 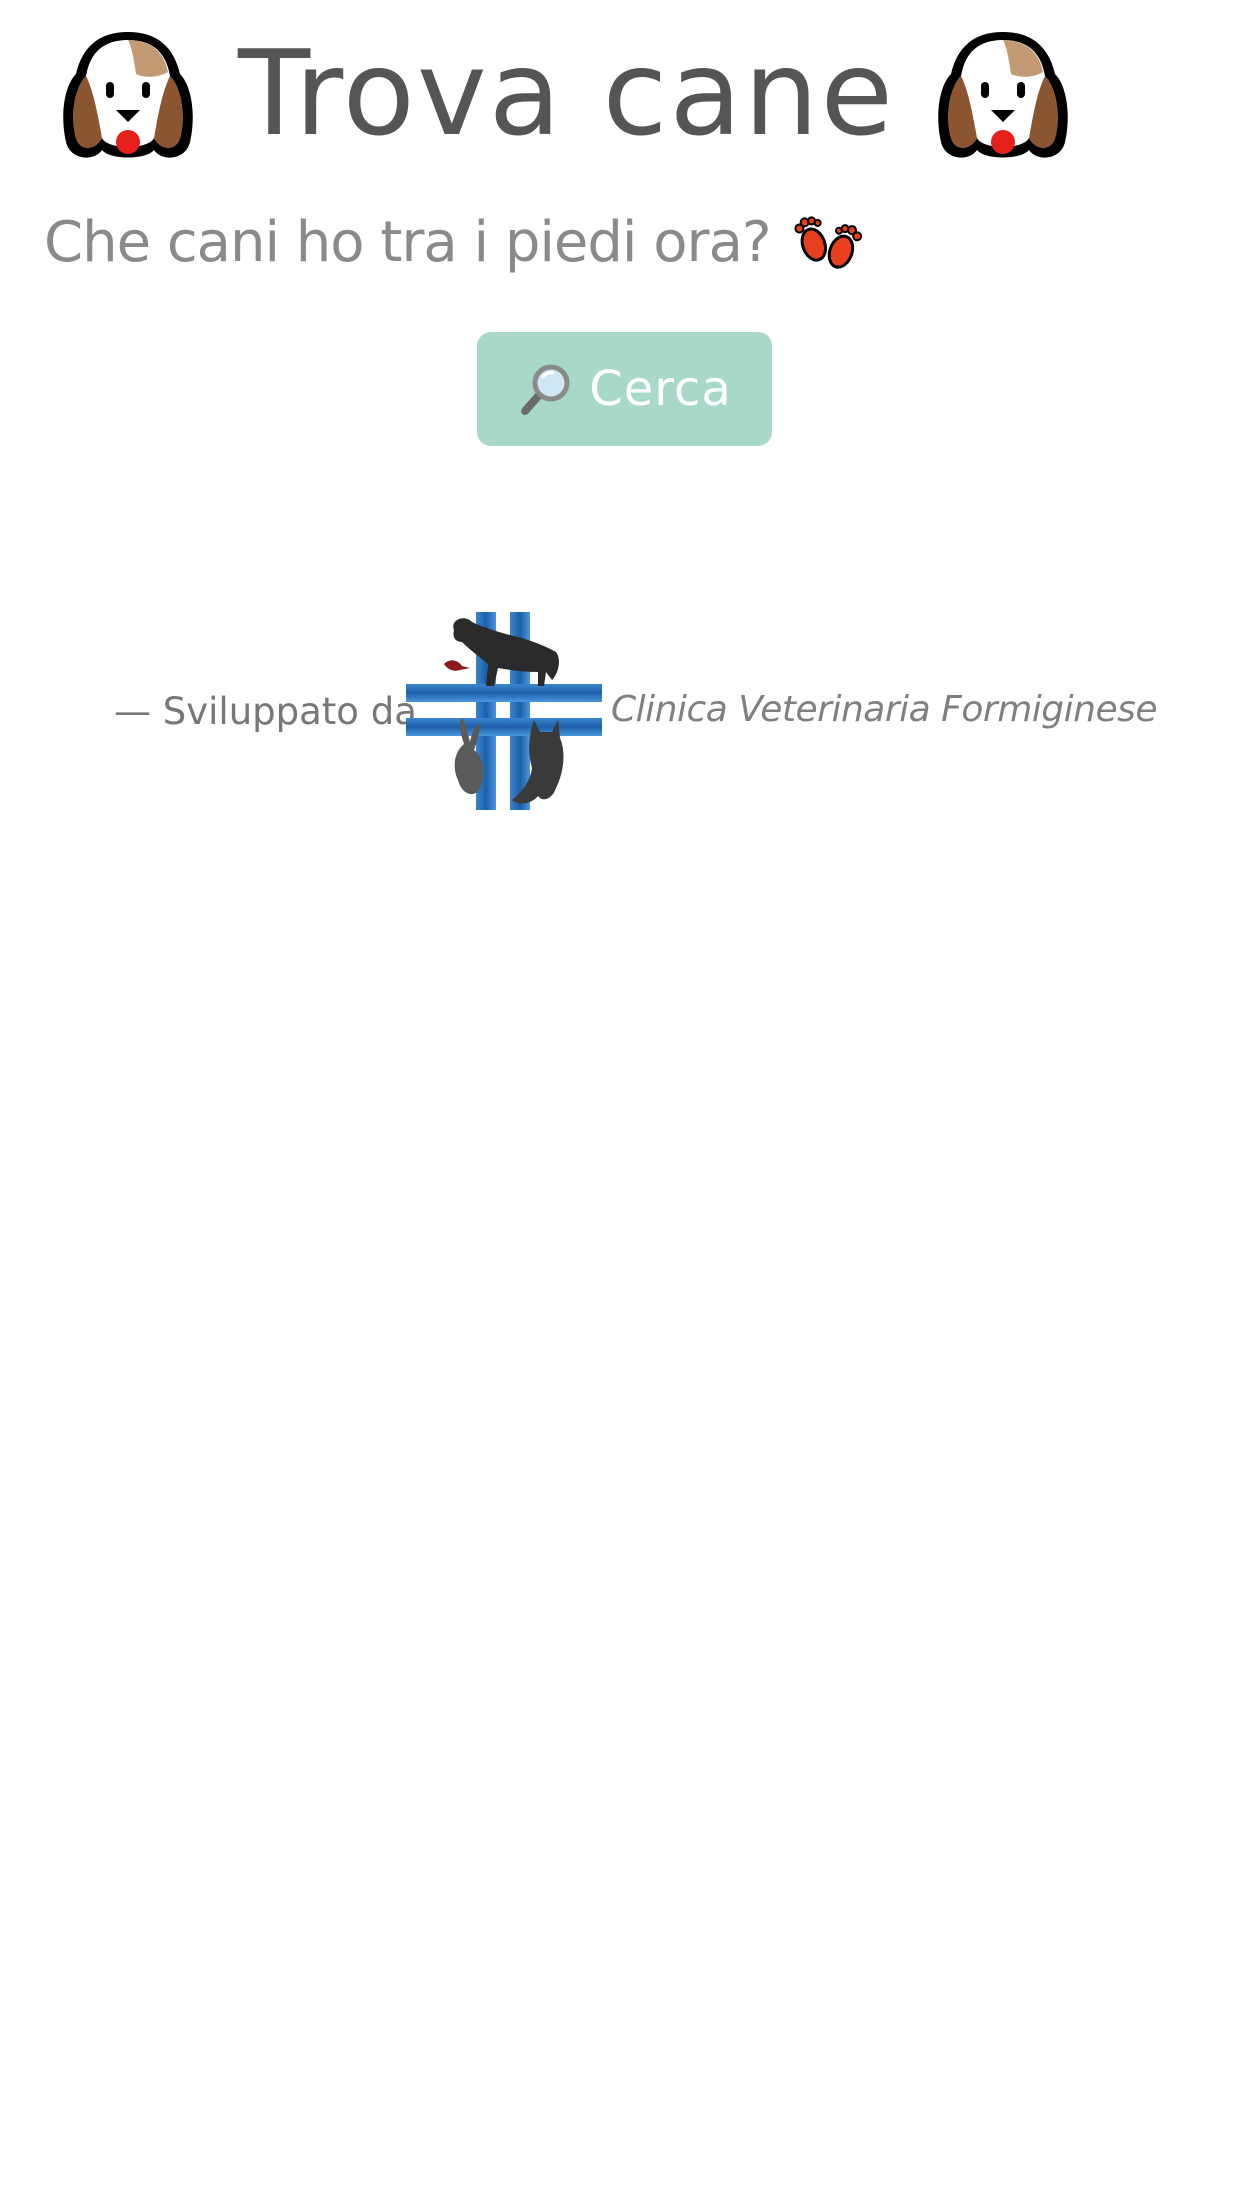 What do you see at coordinates (828, 242) in the screenshot?
I see `footprints-icon` at bounding box center [828, 242].